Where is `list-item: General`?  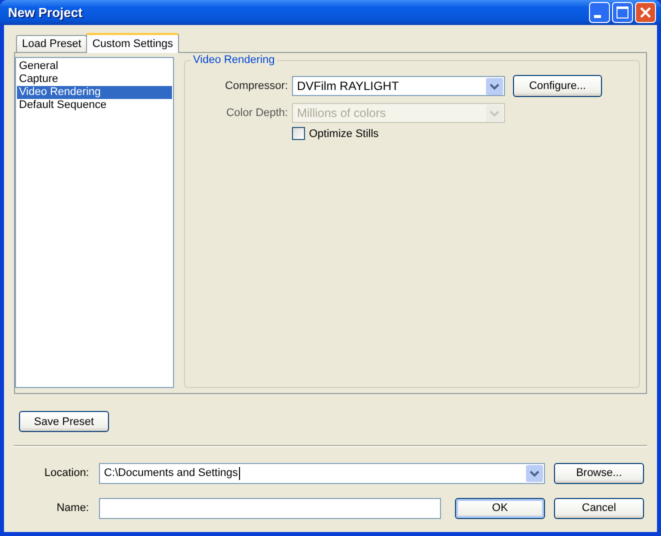 list-item: General is located at coordinates (94, 66).